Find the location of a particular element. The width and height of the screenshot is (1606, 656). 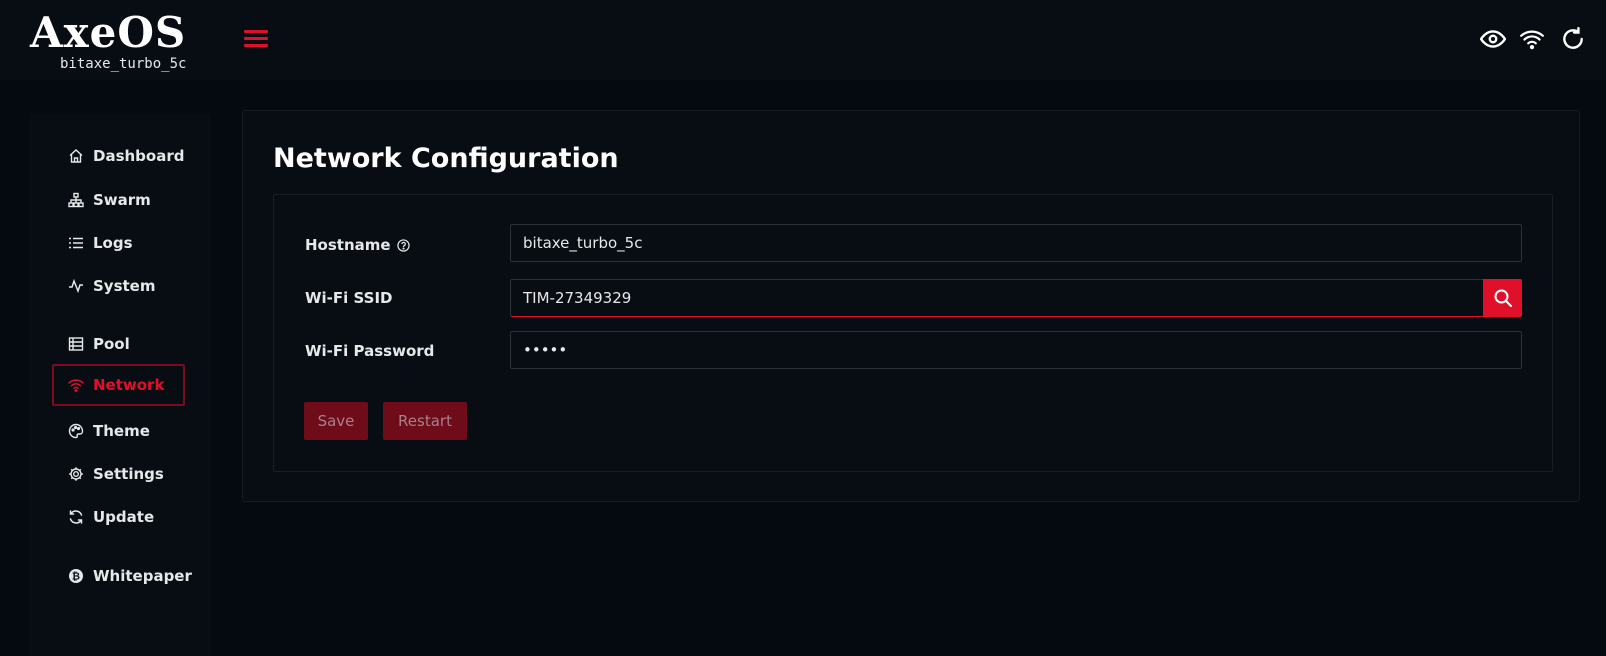

ssid-input is located at coordinates (997, 298).